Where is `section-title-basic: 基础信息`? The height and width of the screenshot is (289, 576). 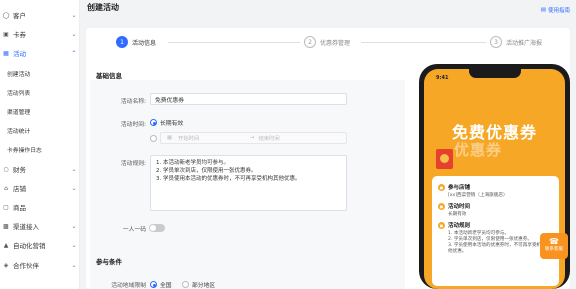
section-title-basic: 基础信息 is located at coordinates (109, 76).